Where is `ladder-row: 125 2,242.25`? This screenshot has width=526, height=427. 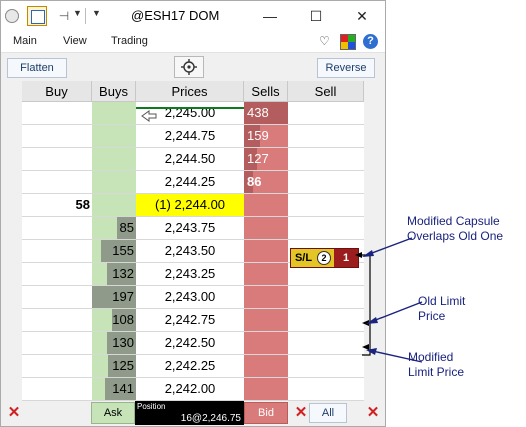
ladder-row: 125 2,242.25 is located at coordinates (193, 366).